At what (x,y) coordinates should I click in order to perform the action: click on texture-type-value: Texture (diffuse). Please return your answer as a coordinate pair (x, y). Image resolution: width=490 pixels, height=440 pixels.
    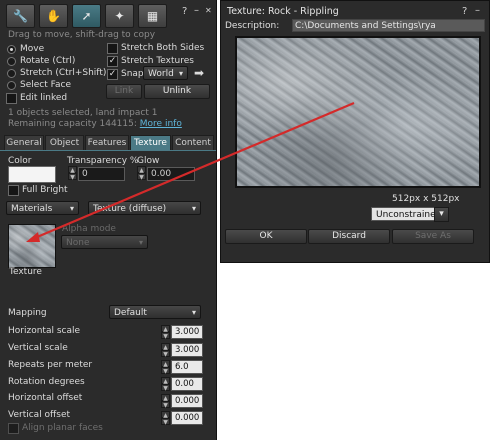
    Looking at the image, I should click on (130, 209).